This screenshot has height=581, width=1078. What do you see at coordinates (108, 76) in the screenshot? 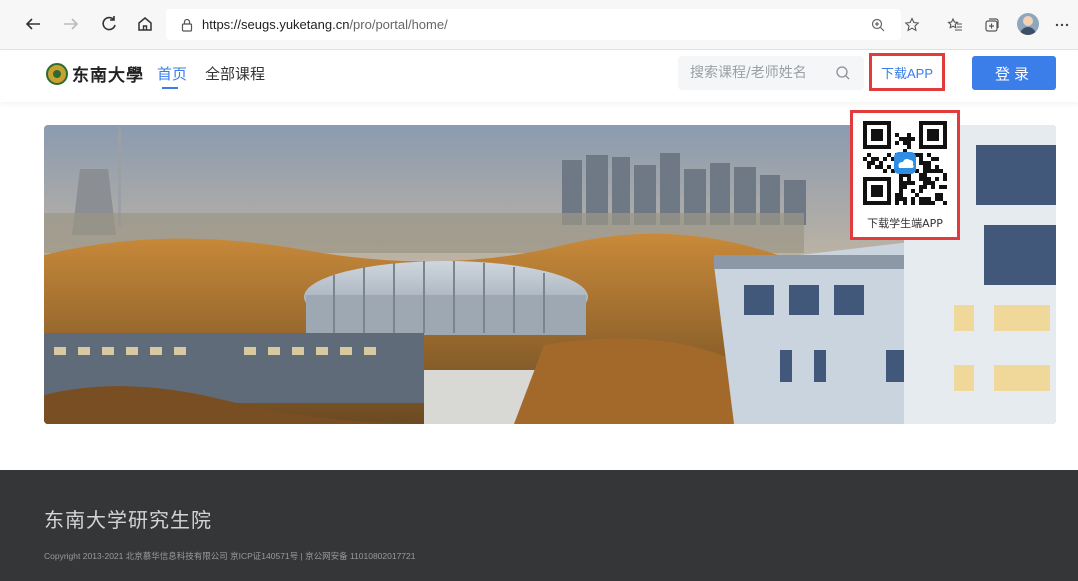
I see `logo-text: 东南大學` at bounding box center [108, 76].